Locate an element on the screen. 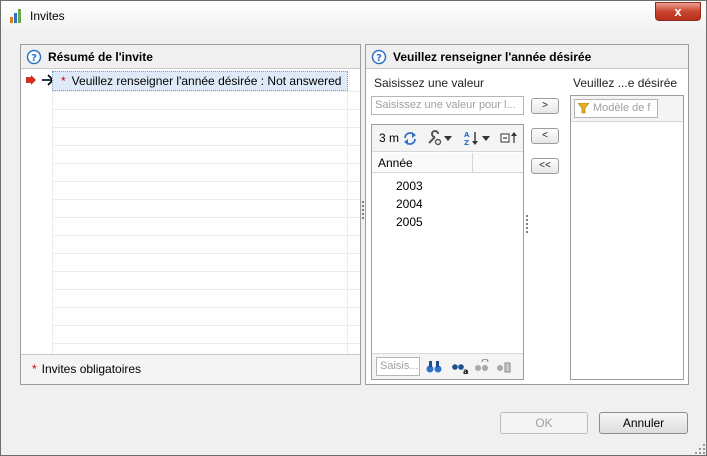 The height and width of the screenshot is (456, 707). filter-pattern-placeholder: Modèle de f is located at coordinates (622, 108).